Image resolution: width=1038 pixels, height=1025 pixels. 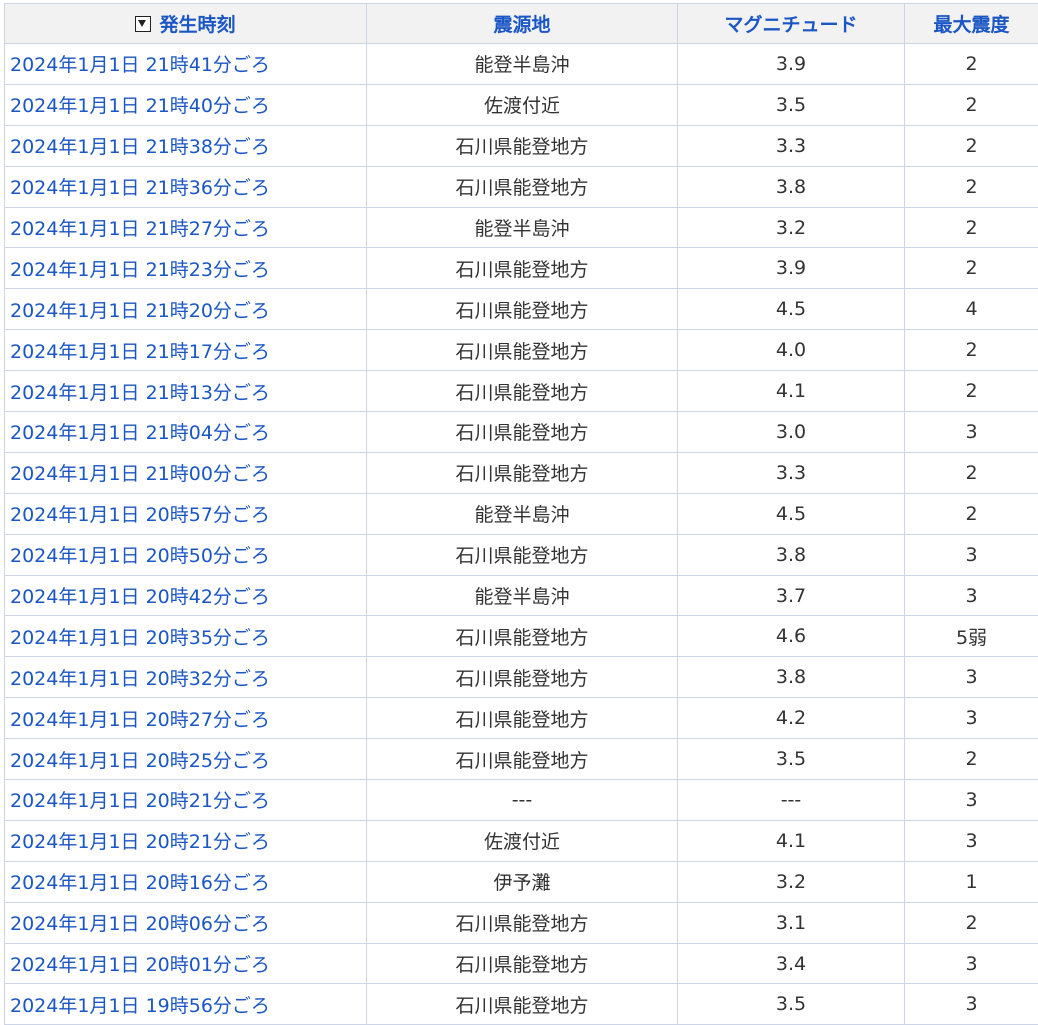 What do you see at coordinates (140, 638) in the screenshot?
I see `time-link: 2024年1月1日 20時35分ごろ` at bounding box center [140, 638].